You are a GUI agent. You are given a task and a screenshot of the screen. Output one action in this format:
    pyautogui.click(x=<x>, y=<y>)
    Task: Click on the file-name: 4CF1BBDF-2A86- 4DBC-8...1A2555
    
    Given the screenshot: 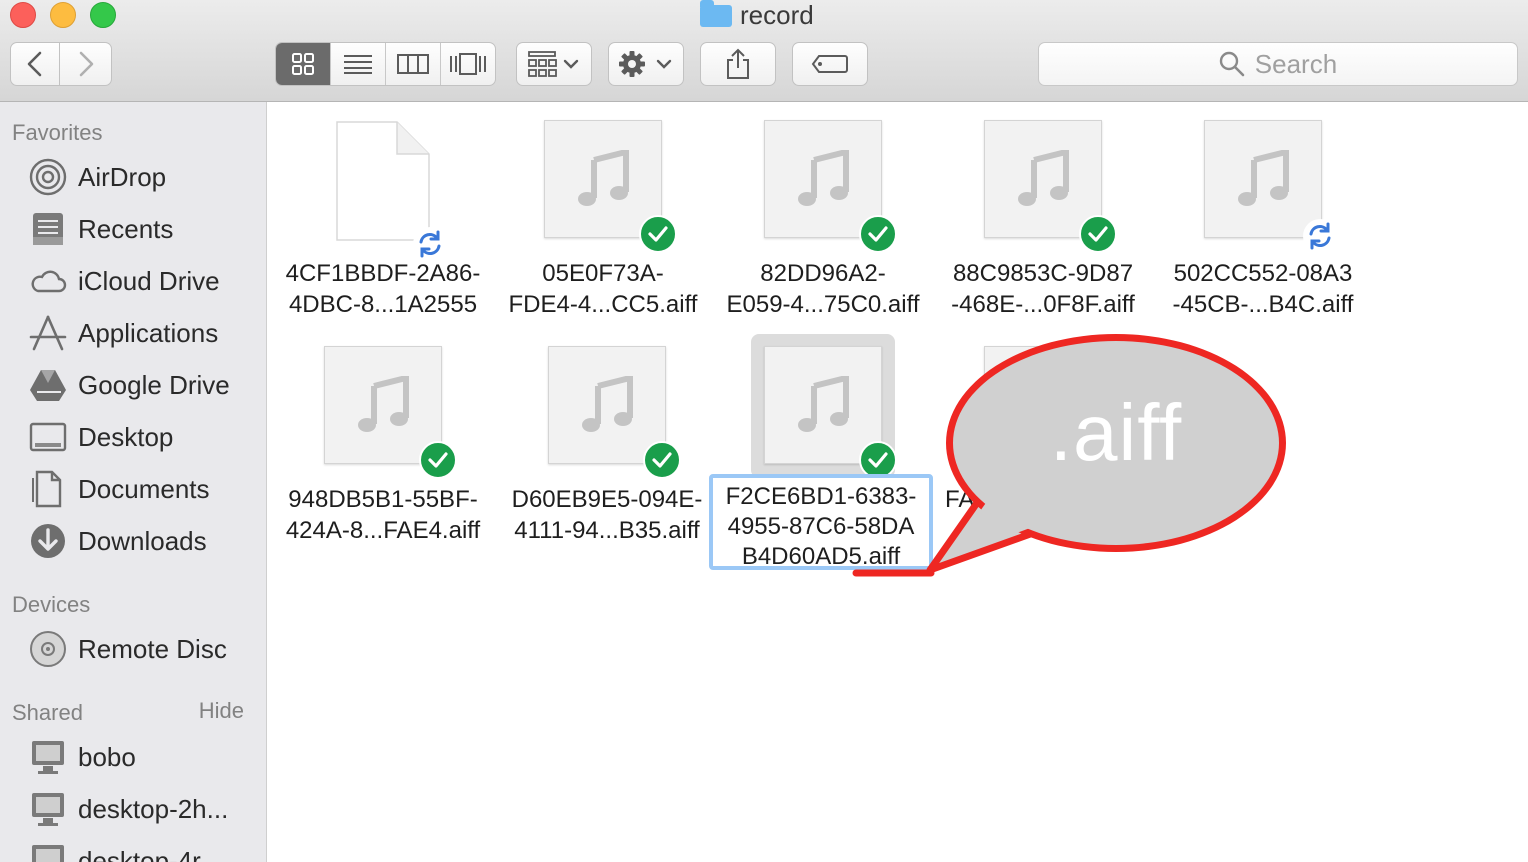 What is the action you would take?
    pyautogui.click(x=383, y=289)
    